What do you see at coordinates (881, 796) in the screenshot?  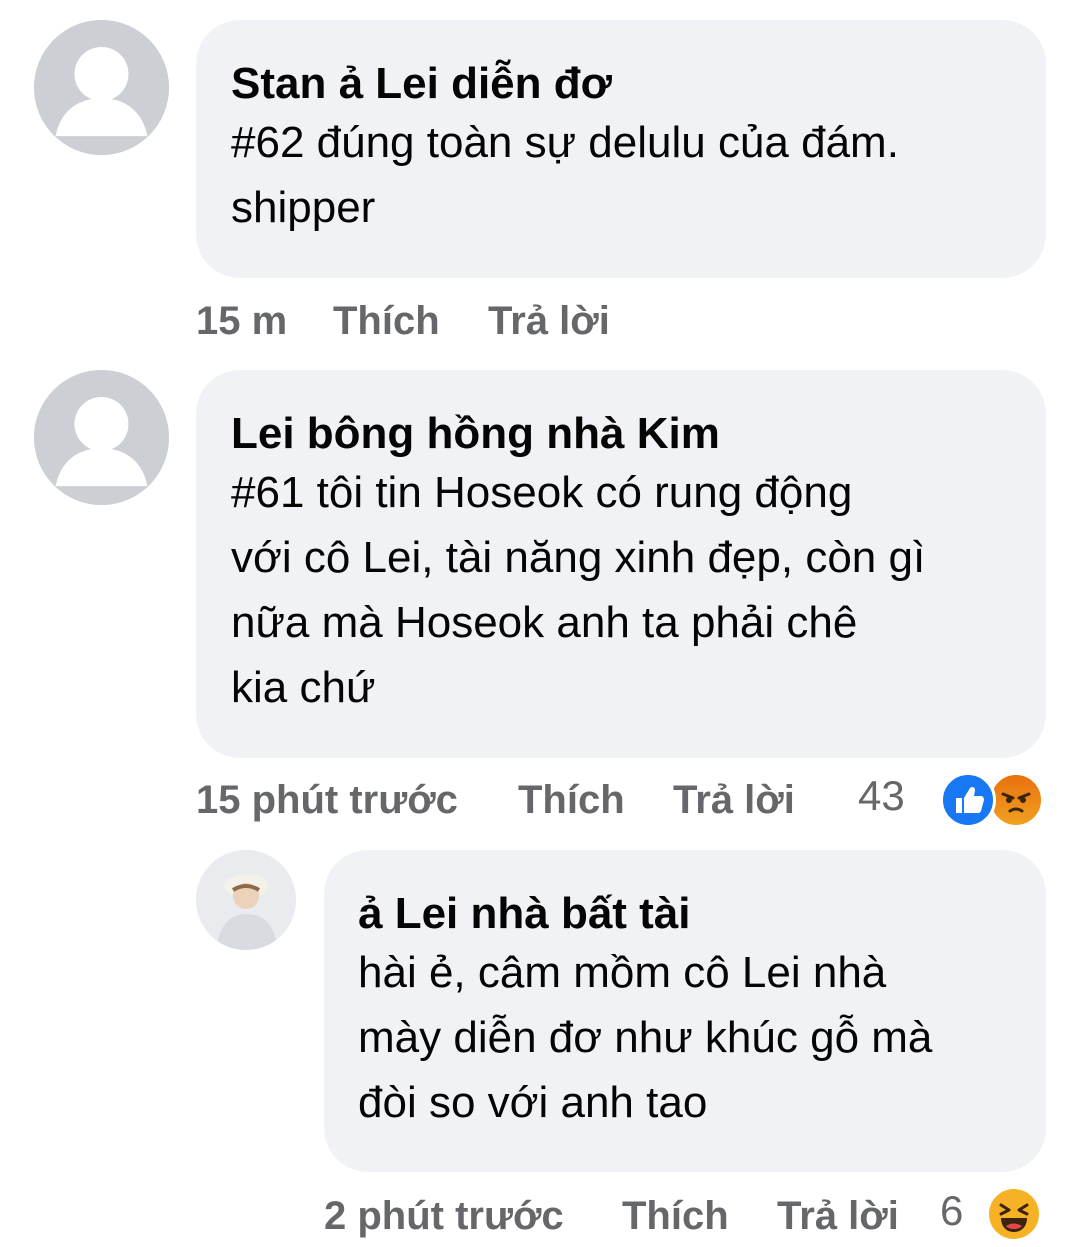 I see `reaction-count: 43` at bounding box center [881, 796].